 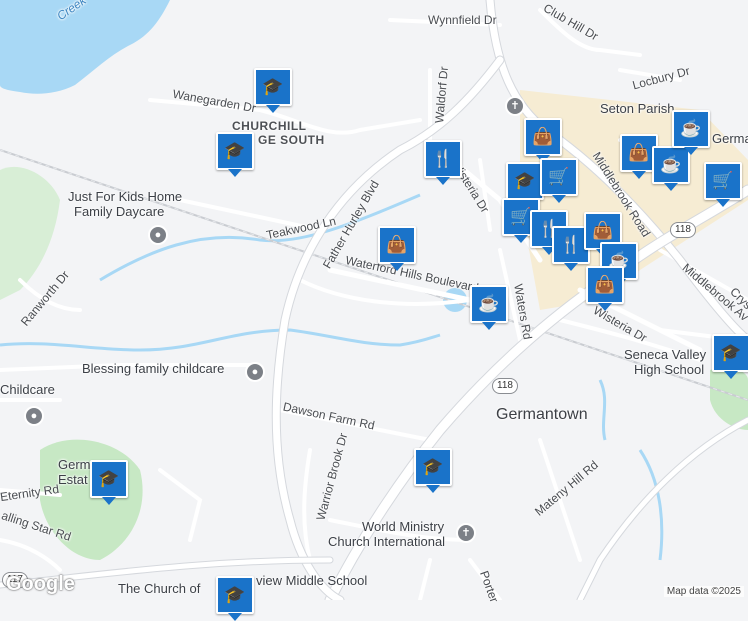 What do you see at coordinates (397, 248) in the screenshot?
I see `shopping-bag-pin-icon: 👜` at bounding box center [397, 248].